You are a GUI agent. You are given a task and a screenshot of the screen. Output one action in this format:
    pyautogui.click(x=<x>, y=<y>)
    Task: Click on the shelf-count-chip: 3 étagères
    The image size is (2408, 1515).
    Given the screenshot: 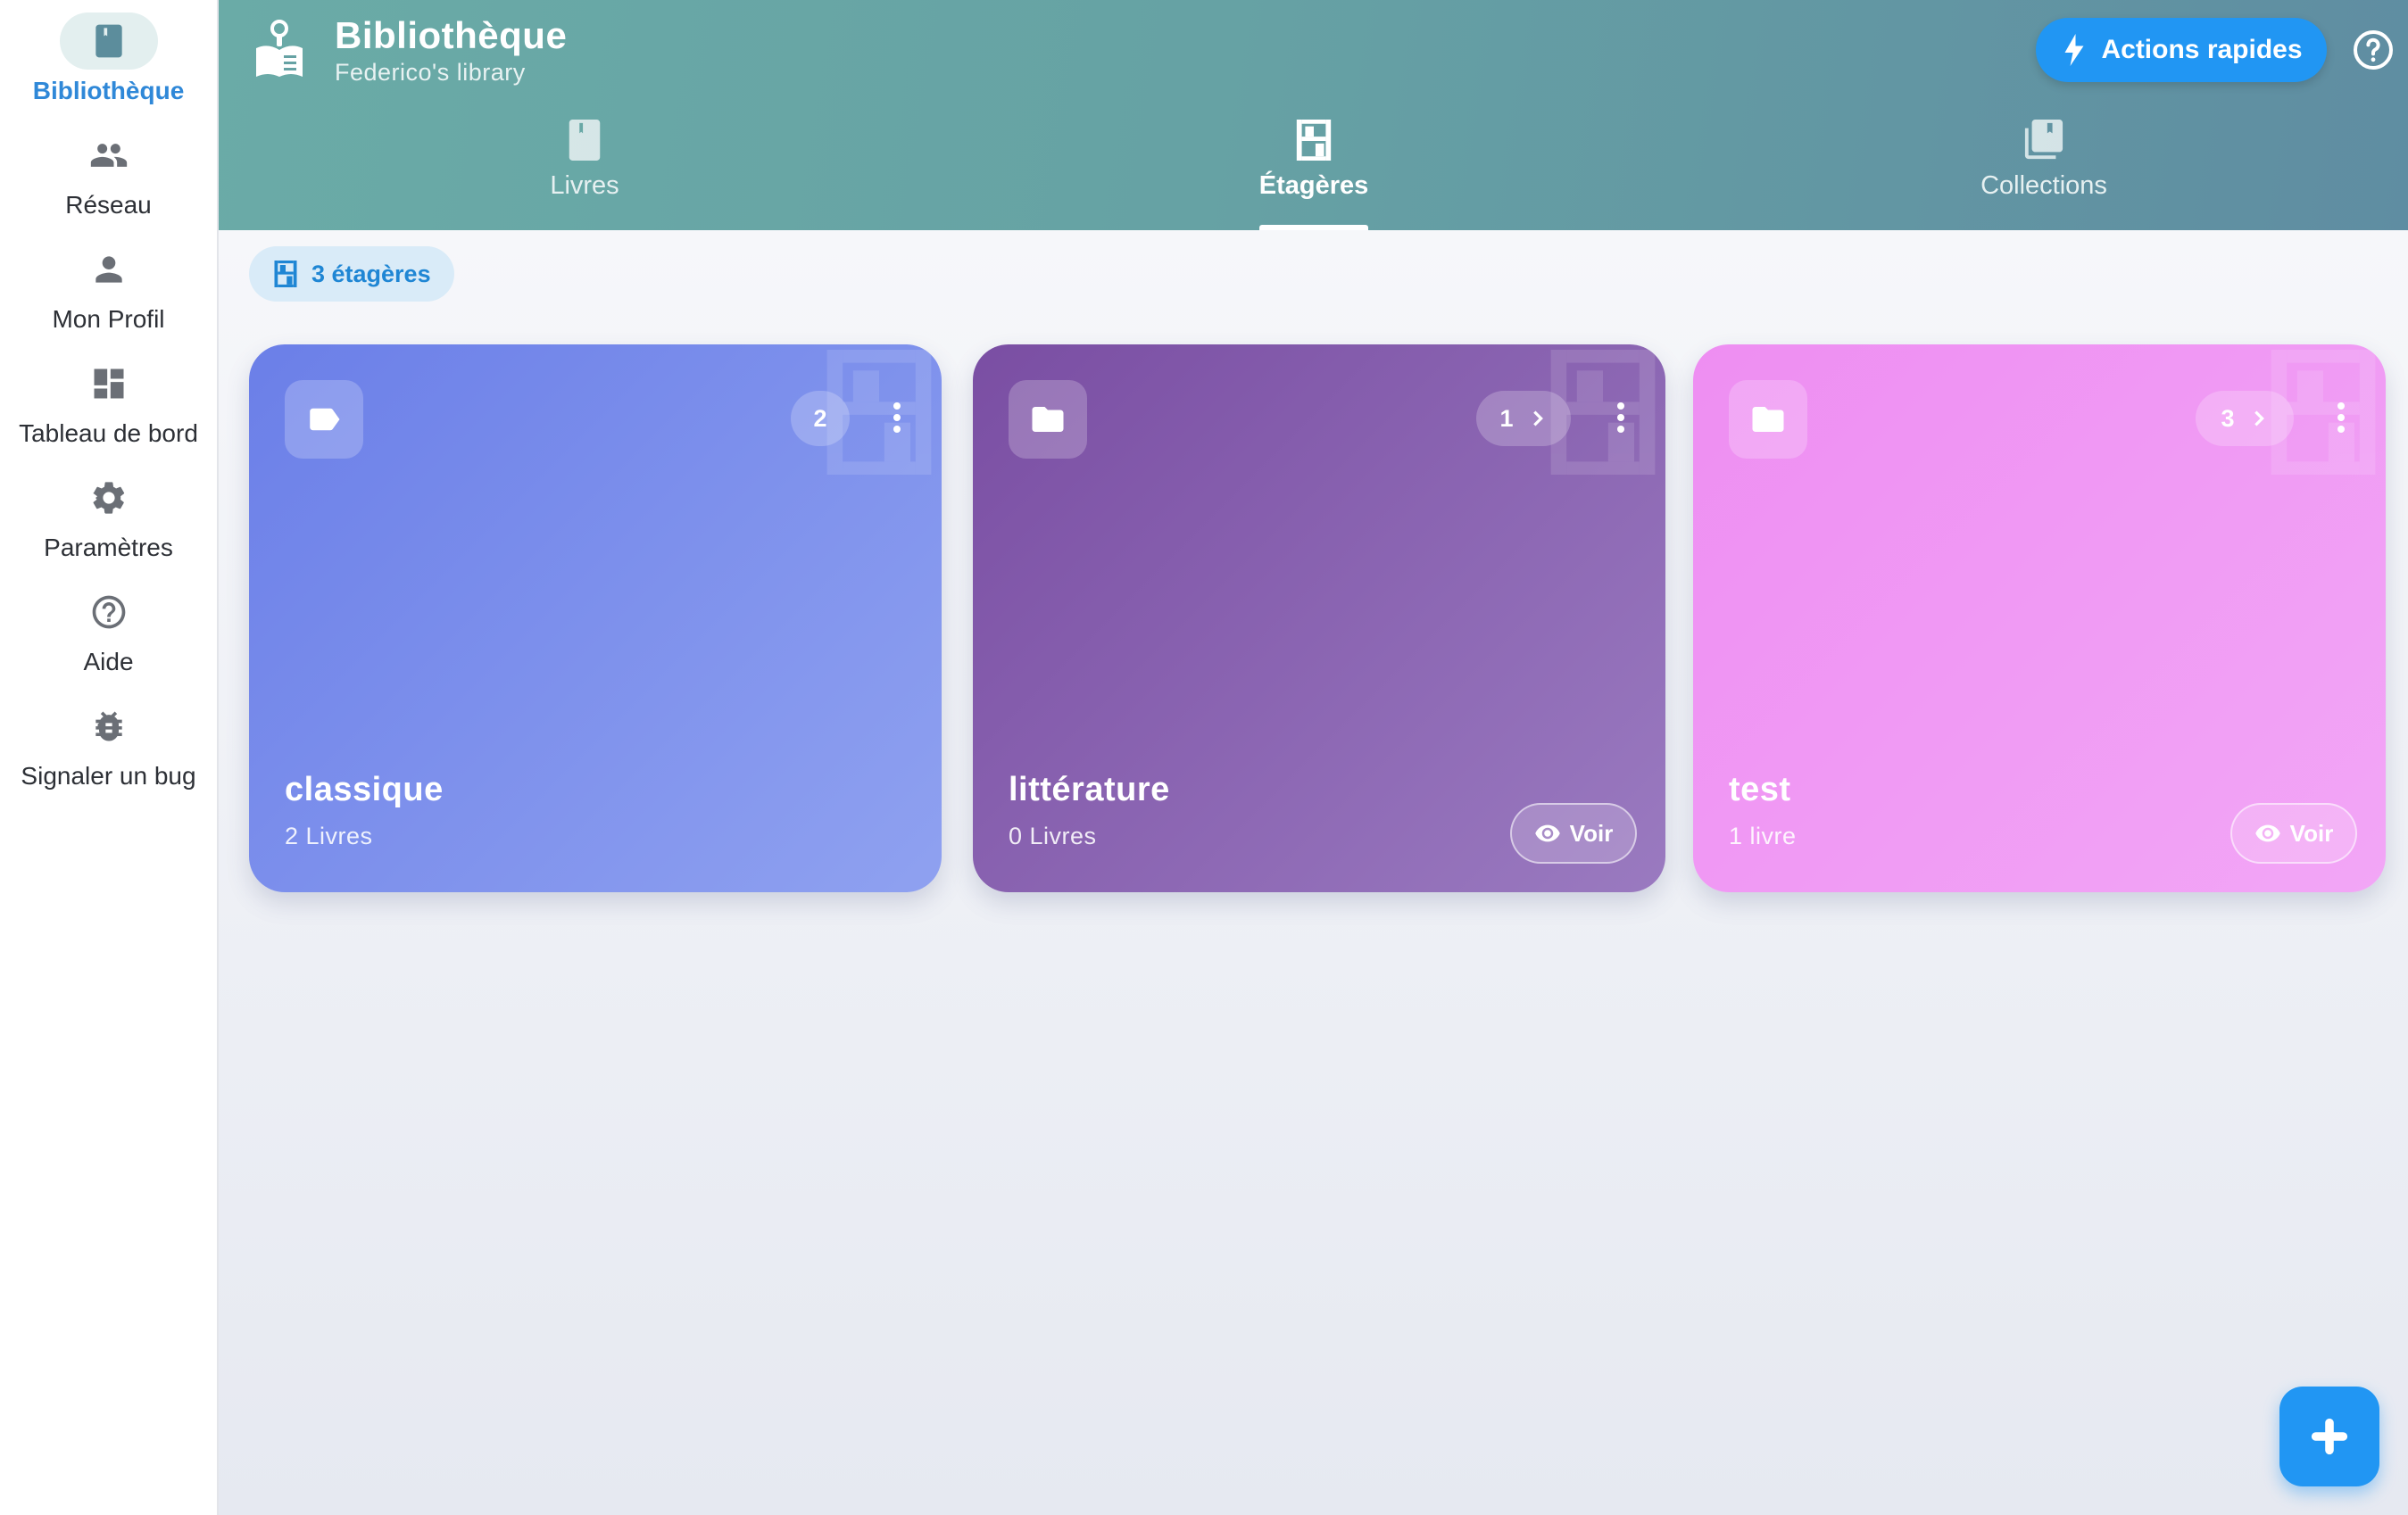 What is the action you would take?
    pyautogui.click(x=351, y=274)
    